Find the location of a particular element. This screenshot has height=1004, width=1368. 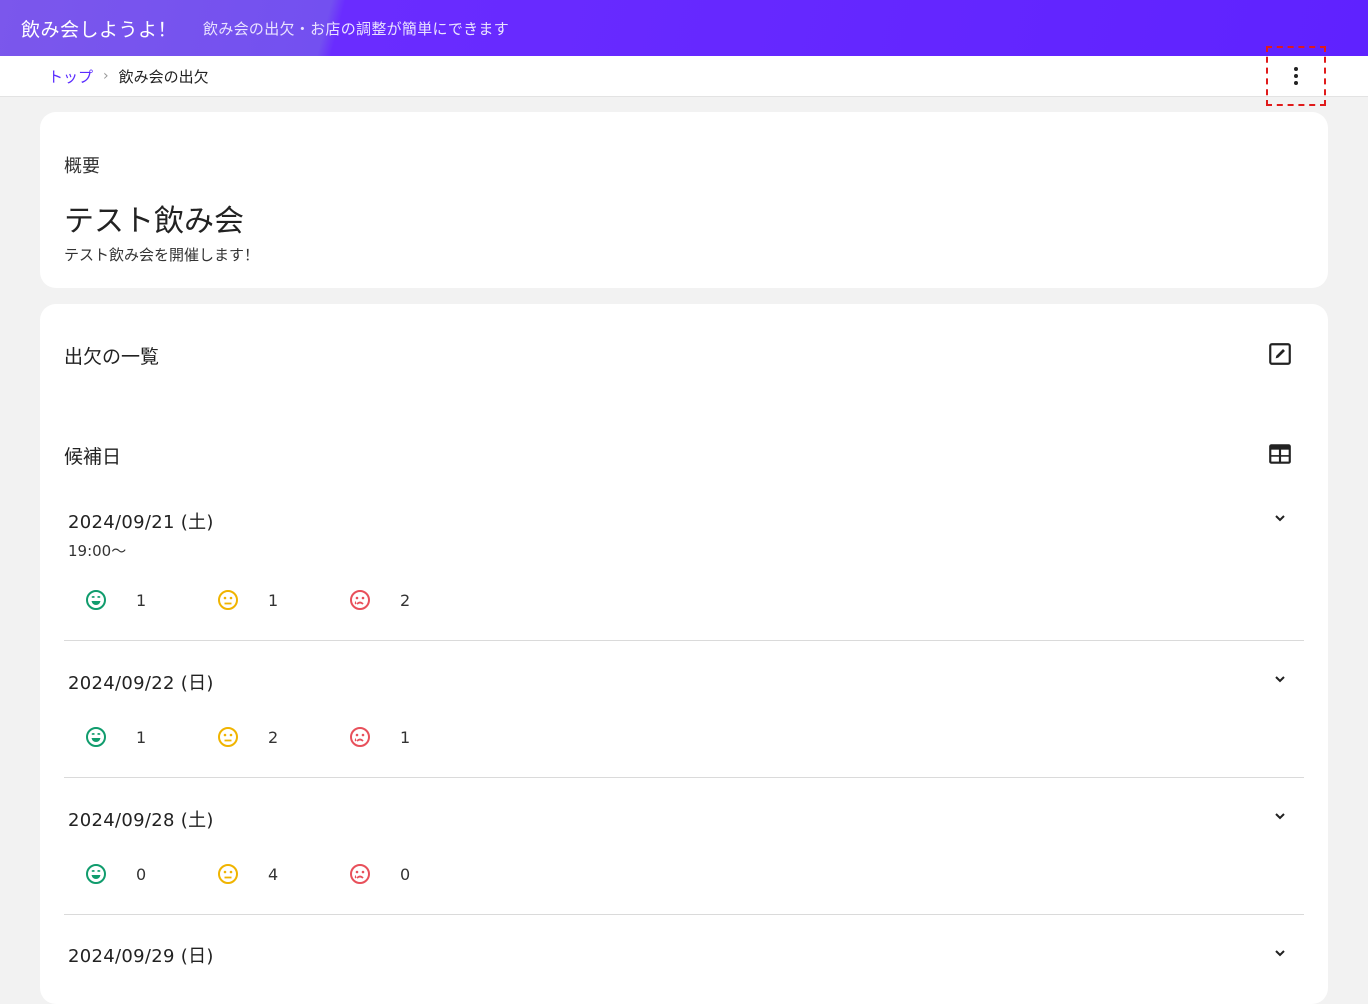

candidate-date-row: 2024/09/28 (土) 0 4 0 is located at coordinates (684, 846).